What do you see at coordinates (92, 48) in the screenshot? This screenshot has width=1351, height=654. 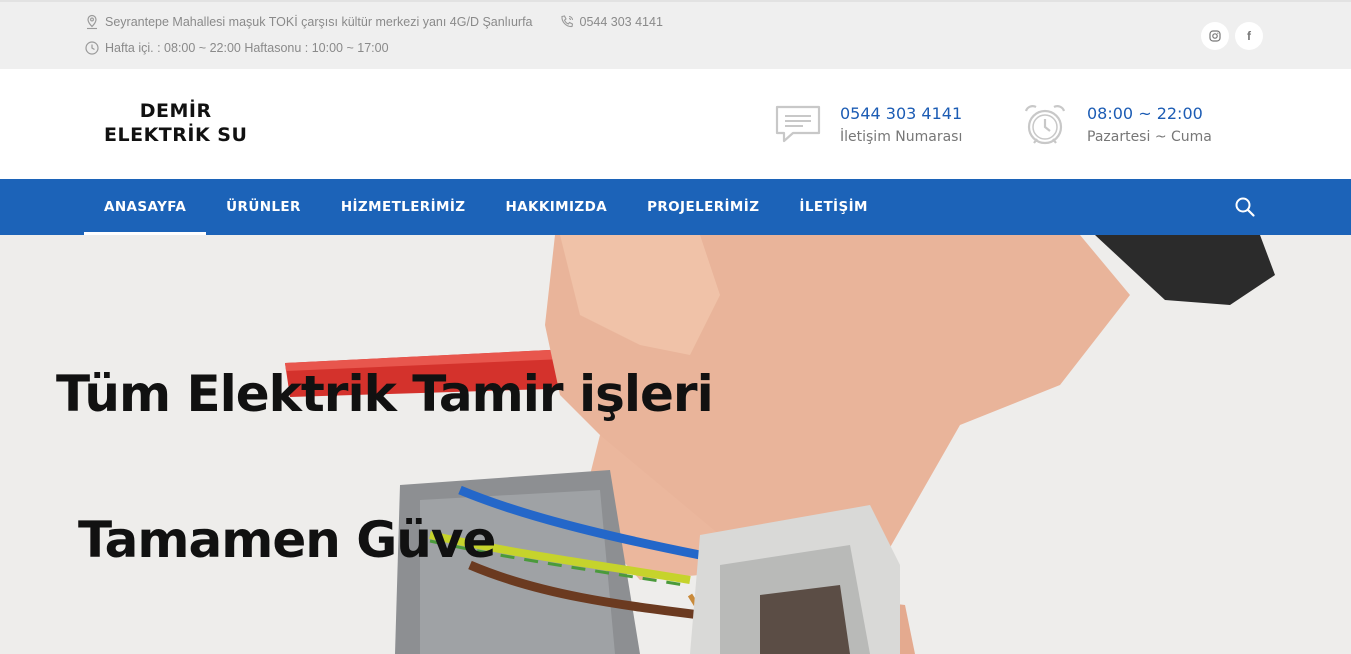 I see `clock-icon` at bounding box center [92, 48].